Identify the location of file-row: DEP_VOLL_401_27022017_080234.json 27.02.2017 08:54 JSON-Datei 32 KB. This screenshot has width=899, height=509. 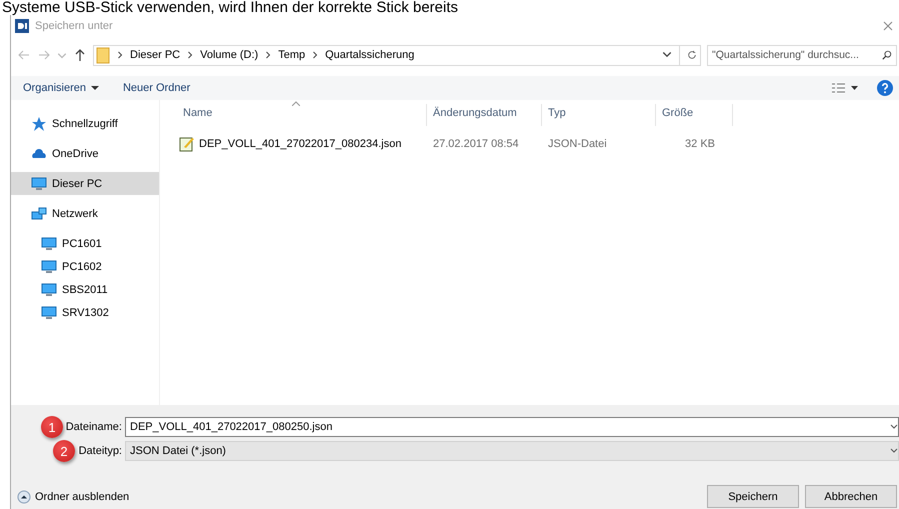
(538, 144).